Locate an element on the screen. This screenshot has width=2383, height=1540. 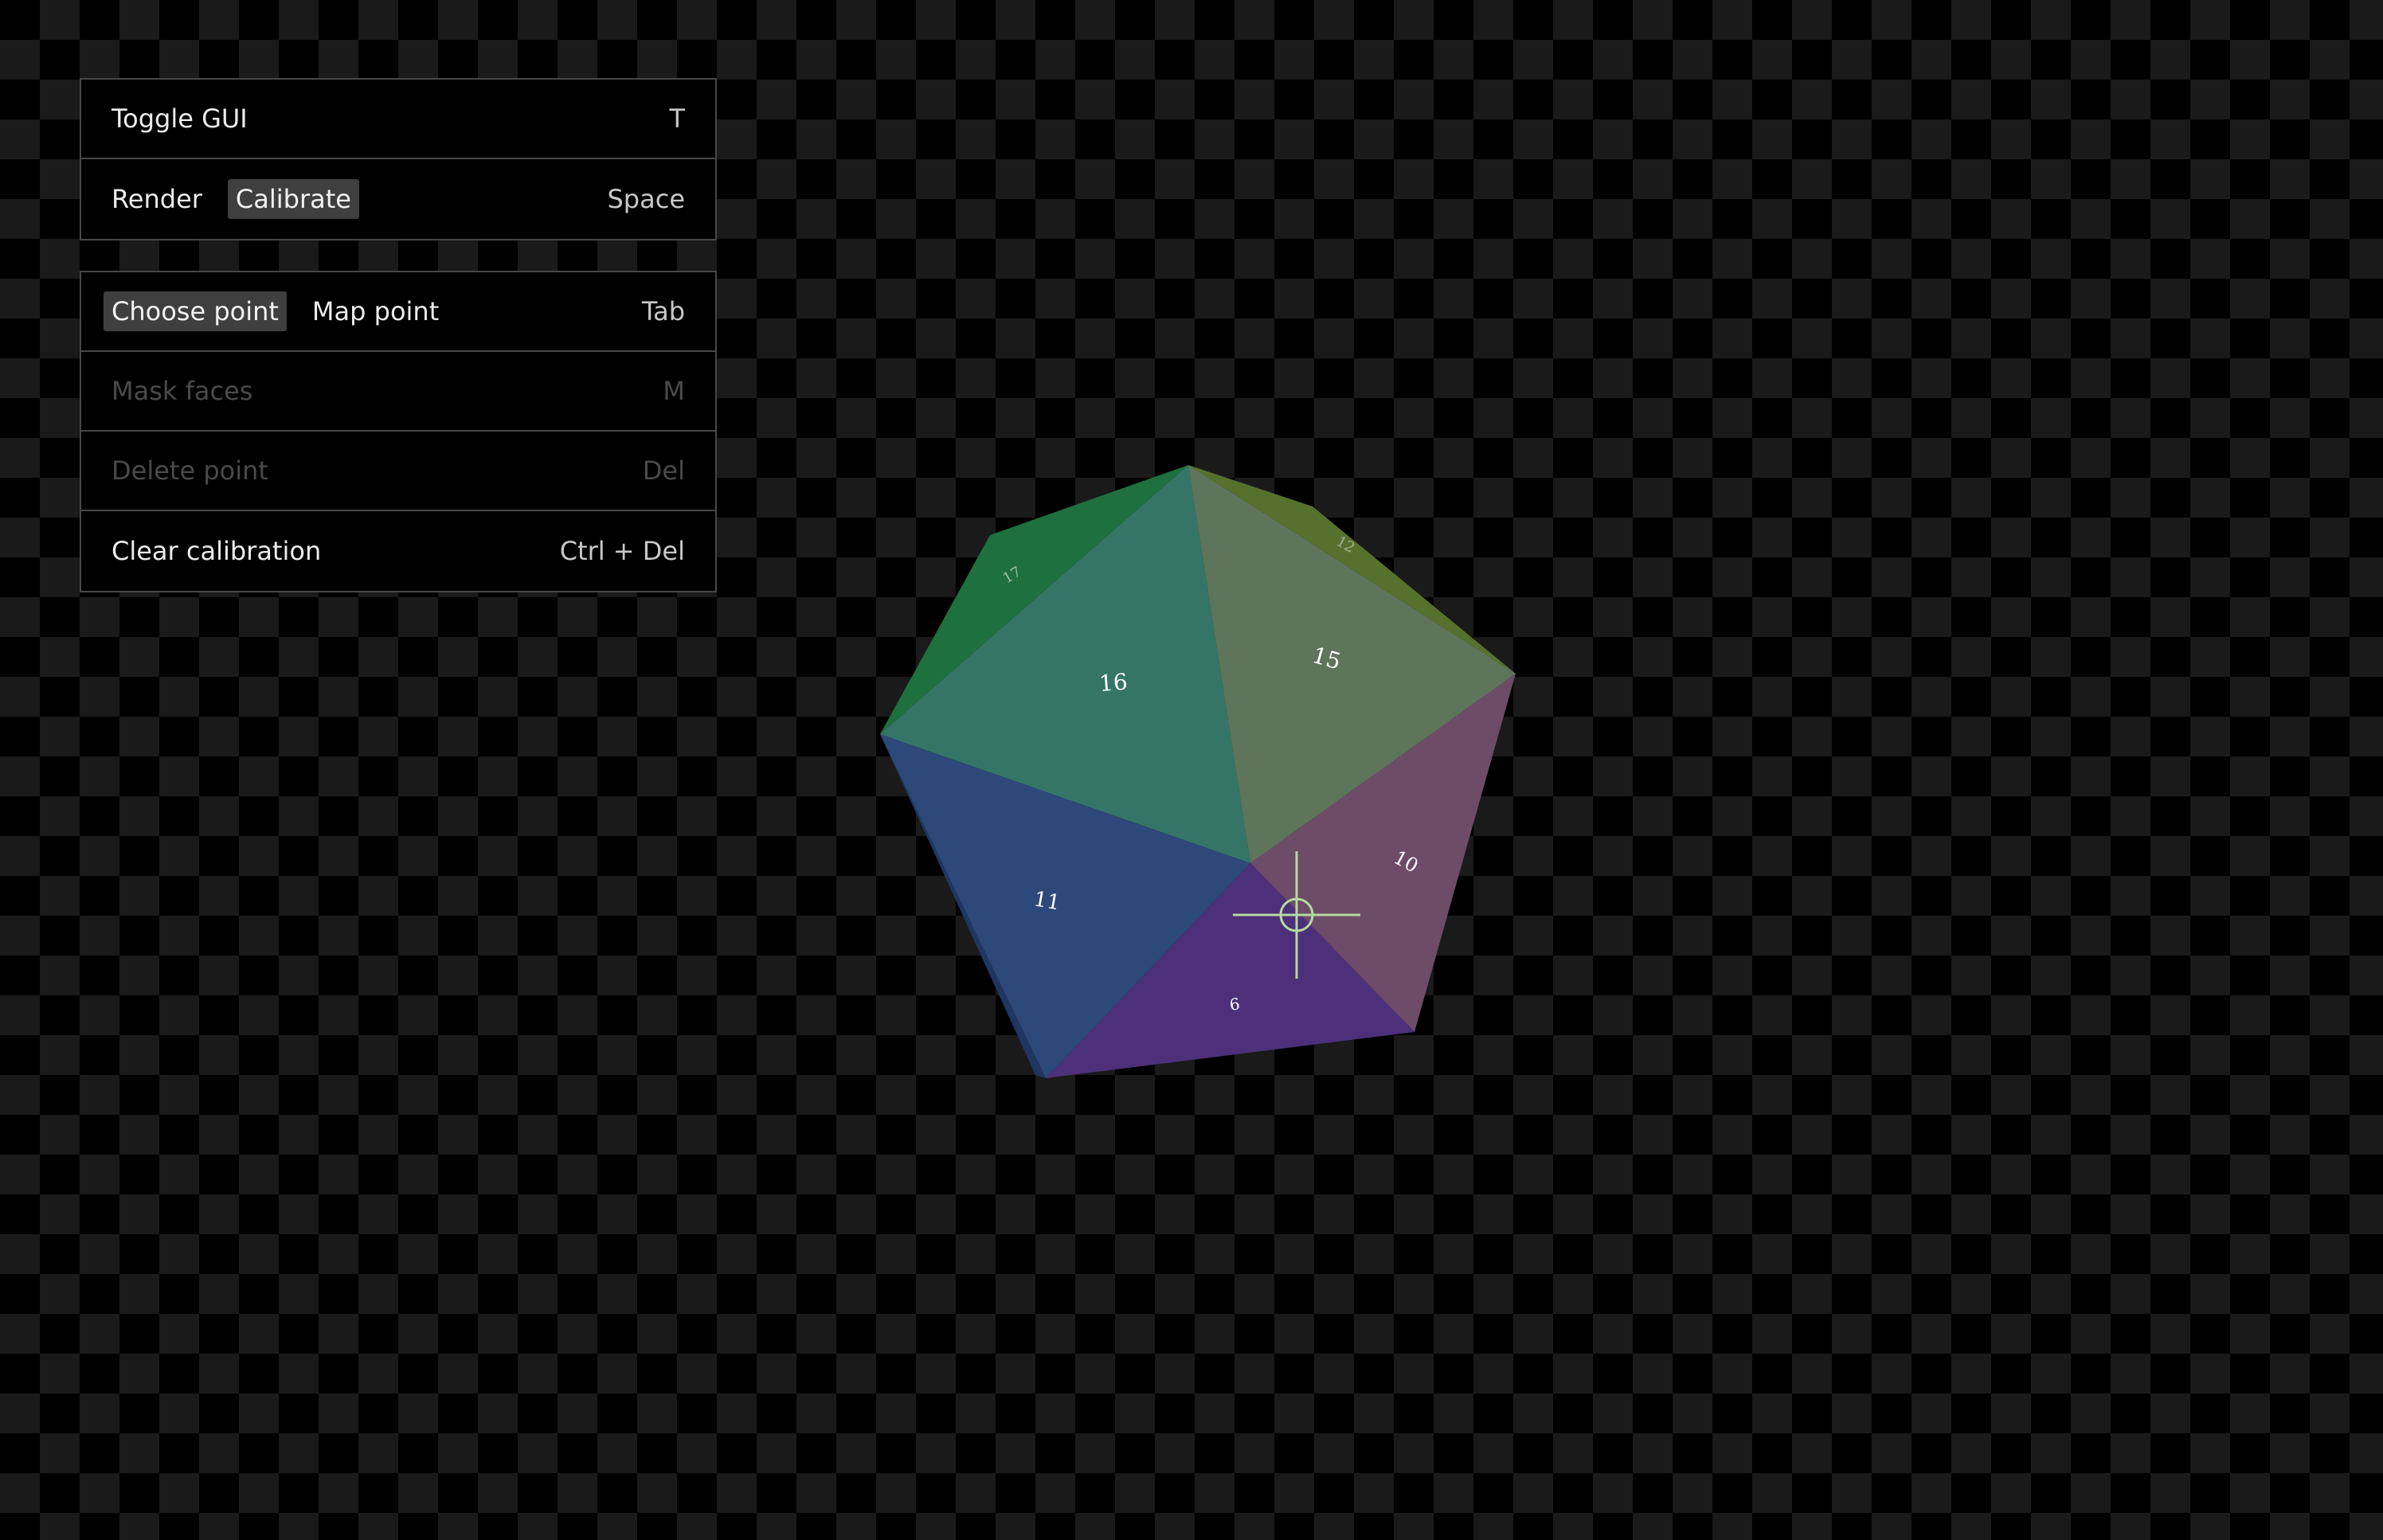
face-number-11: 11 is located at coordinates (1047, 901).